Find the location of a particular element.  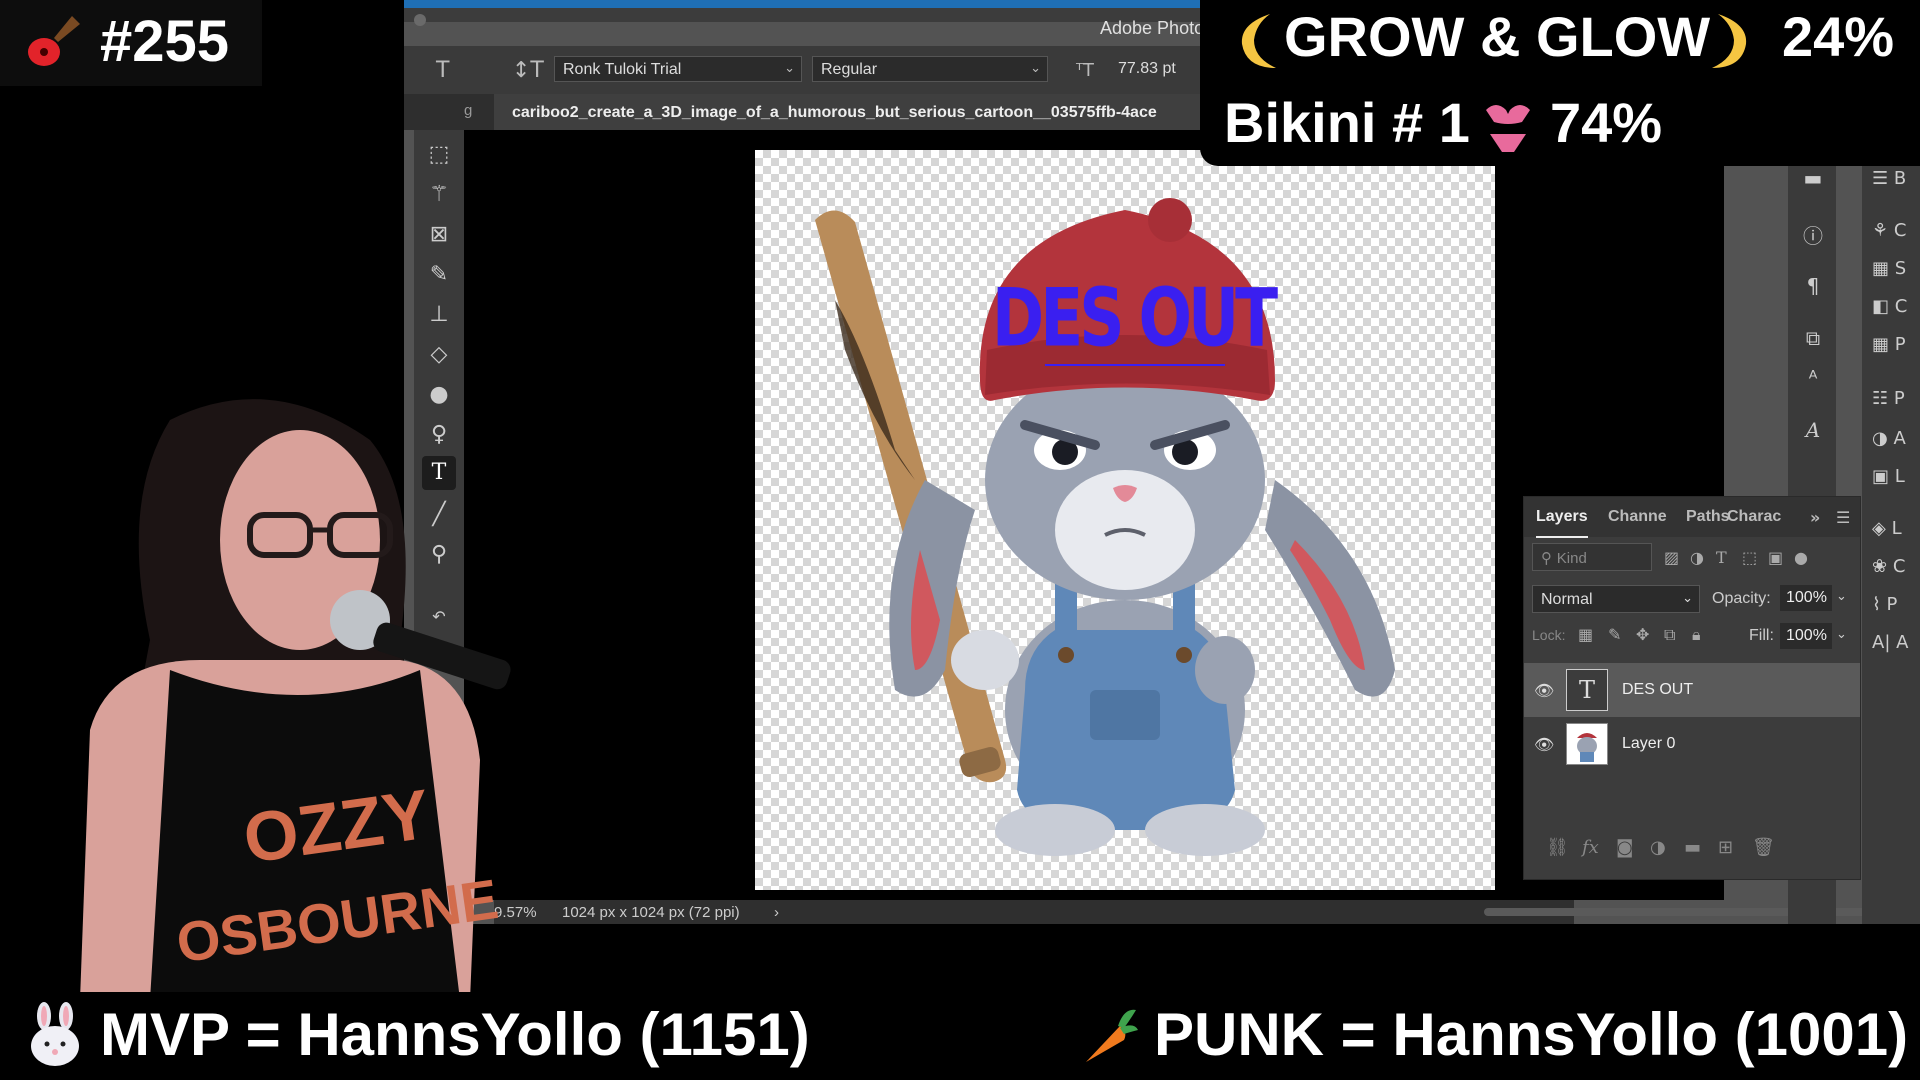

tab-channels: Channe is located at coordinates (1637, 517).